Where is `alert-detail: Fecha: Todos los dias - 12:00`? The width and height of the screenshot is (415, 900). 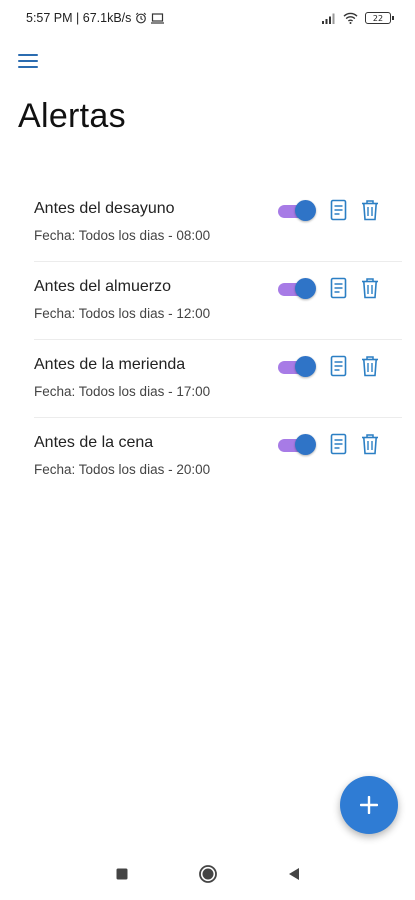
alert-detail: Fecha: Todos los dias - 12:00 is located at coordinates (122, 313).